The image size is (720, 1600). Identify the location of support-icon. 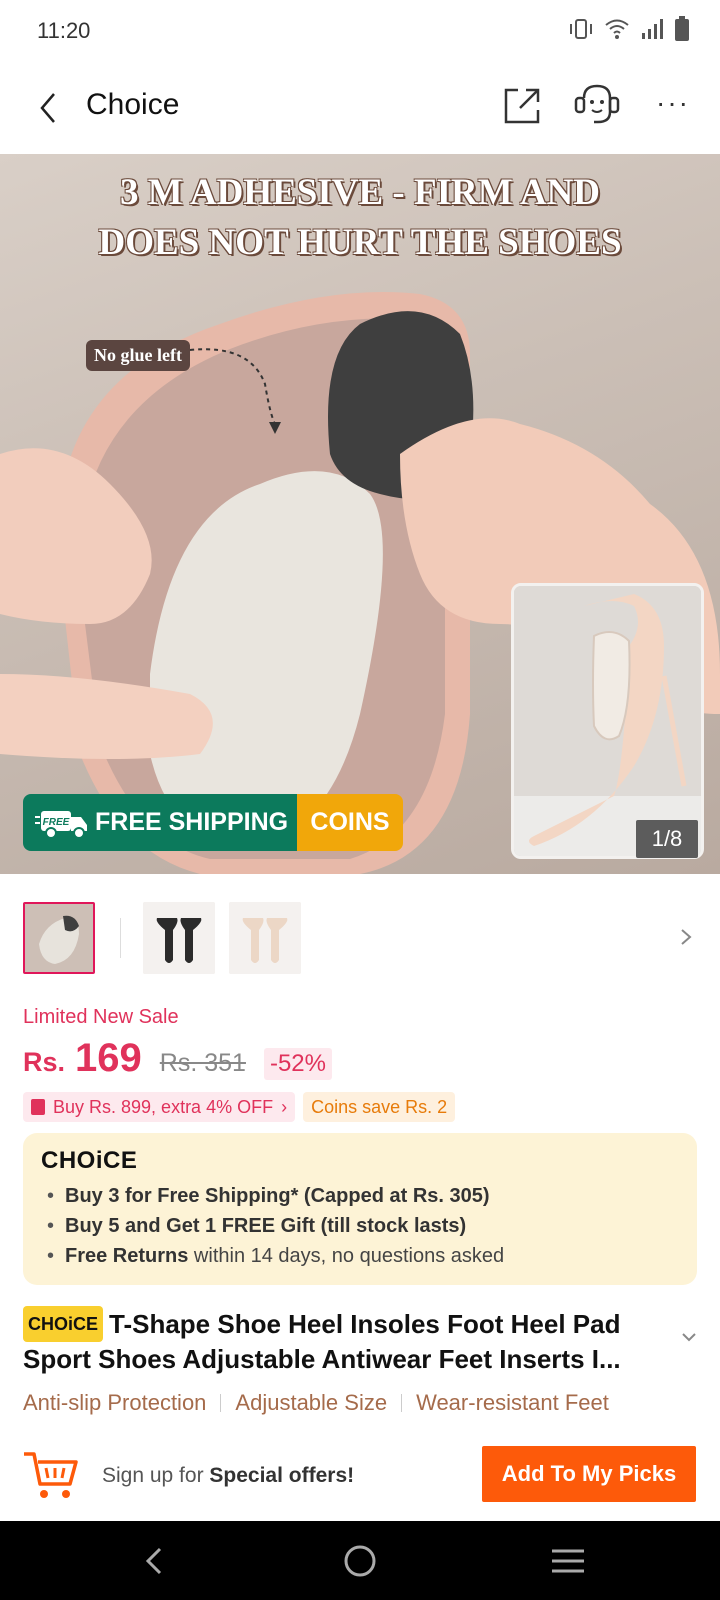
(597, 105).